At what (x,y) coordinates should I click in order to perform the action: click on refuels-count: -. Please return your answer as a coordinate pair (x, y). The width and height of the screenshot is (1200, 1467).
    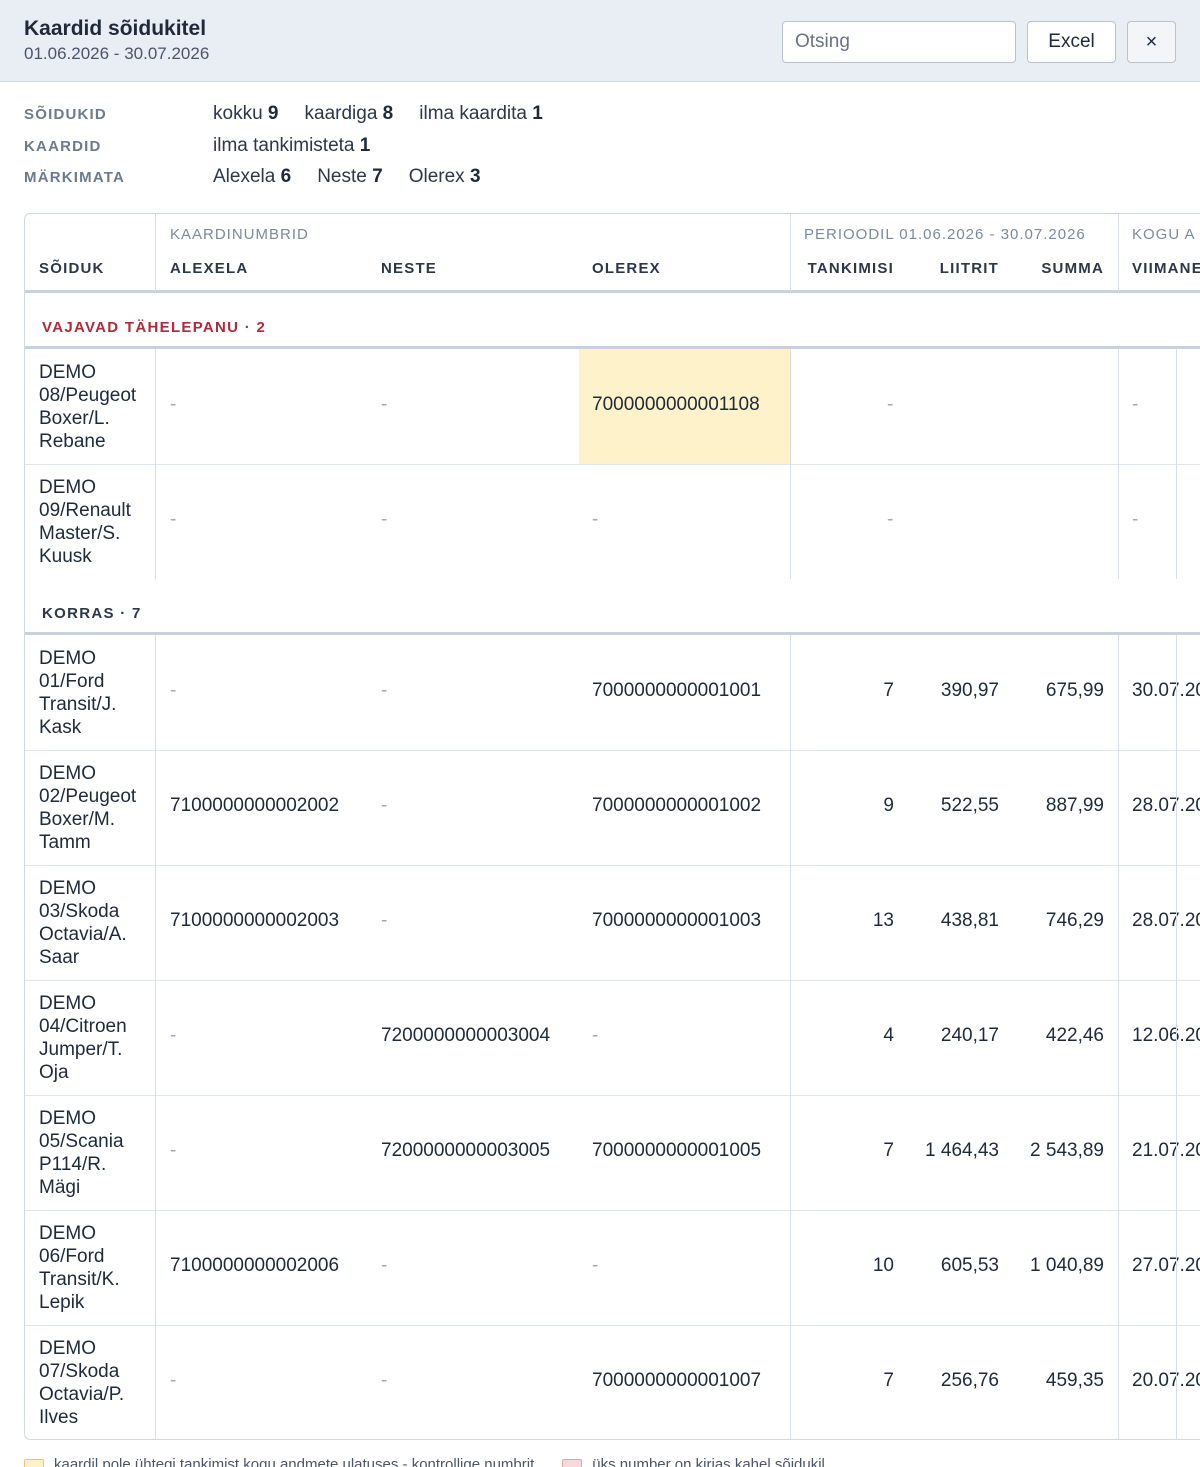
    Looking at the image, I should click on (890, 519).